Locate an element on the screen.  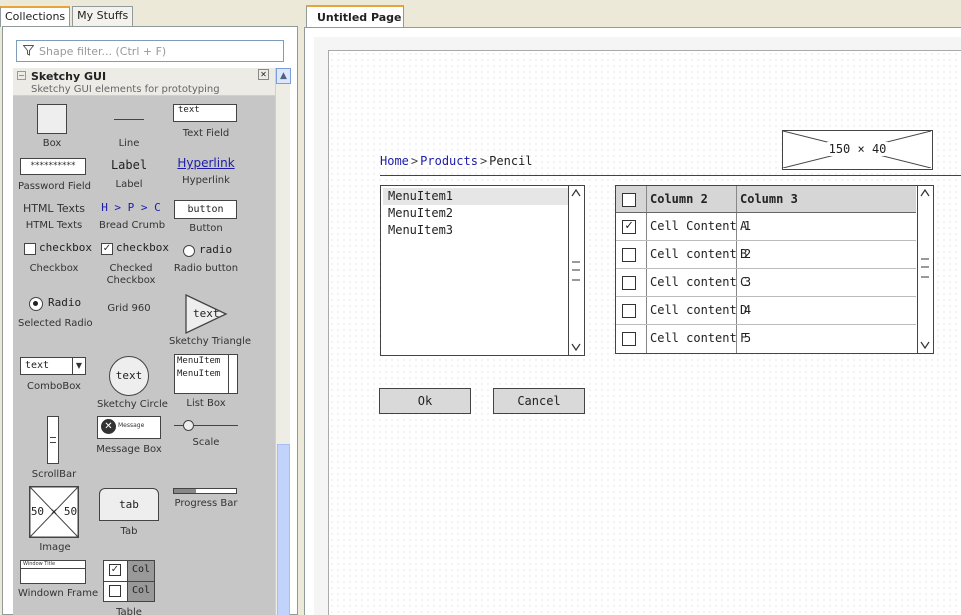
table-cell: D is located at coordinates (744, 310).